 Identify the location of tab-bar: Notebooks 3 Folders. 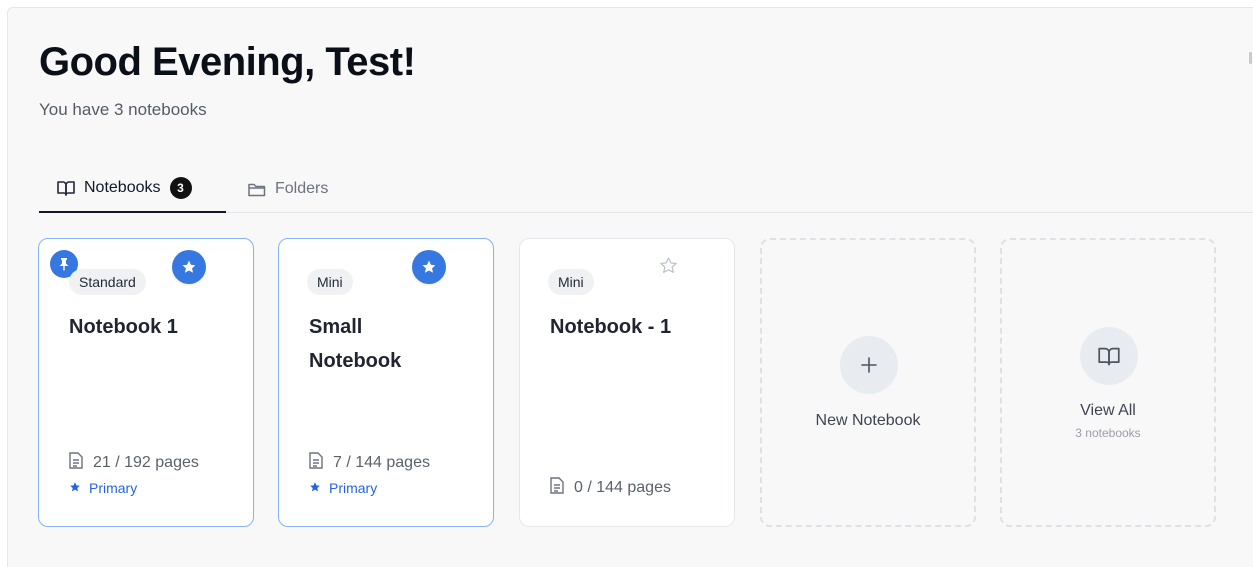
(646, 189).